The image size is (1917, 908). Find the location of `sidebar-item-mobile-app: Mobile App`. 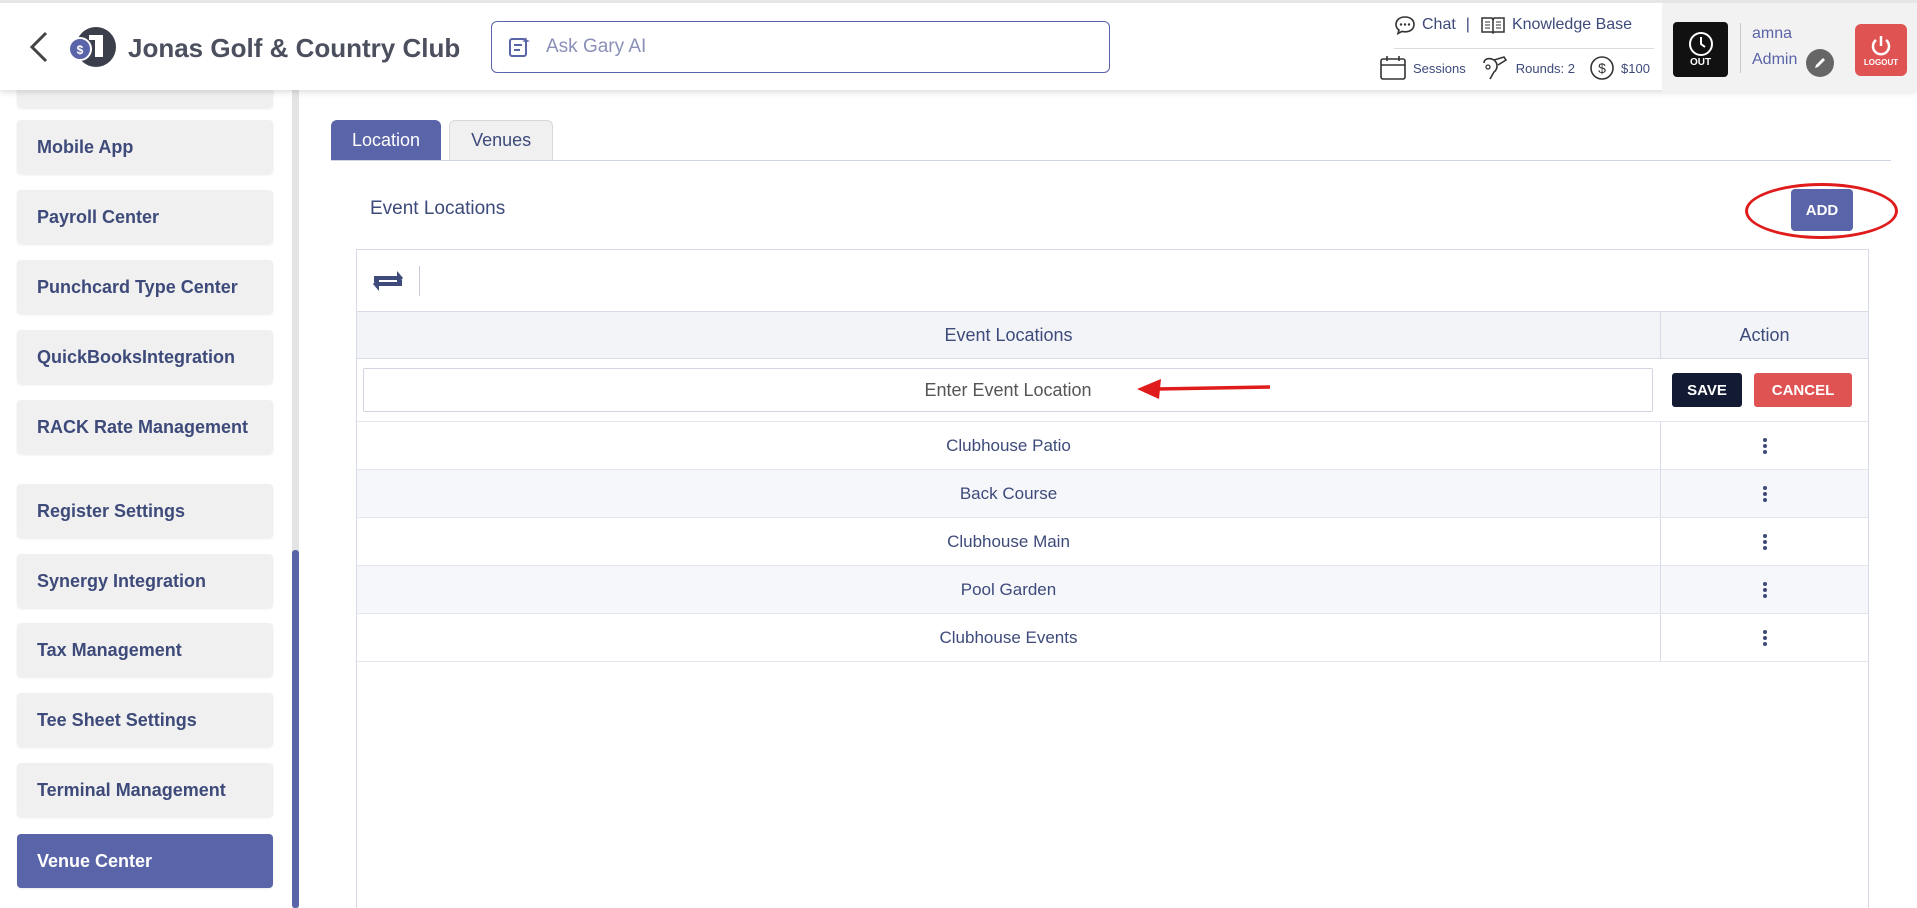

sidebar-item-mobile-app: Mobile App is located at coordinates (145, 147).